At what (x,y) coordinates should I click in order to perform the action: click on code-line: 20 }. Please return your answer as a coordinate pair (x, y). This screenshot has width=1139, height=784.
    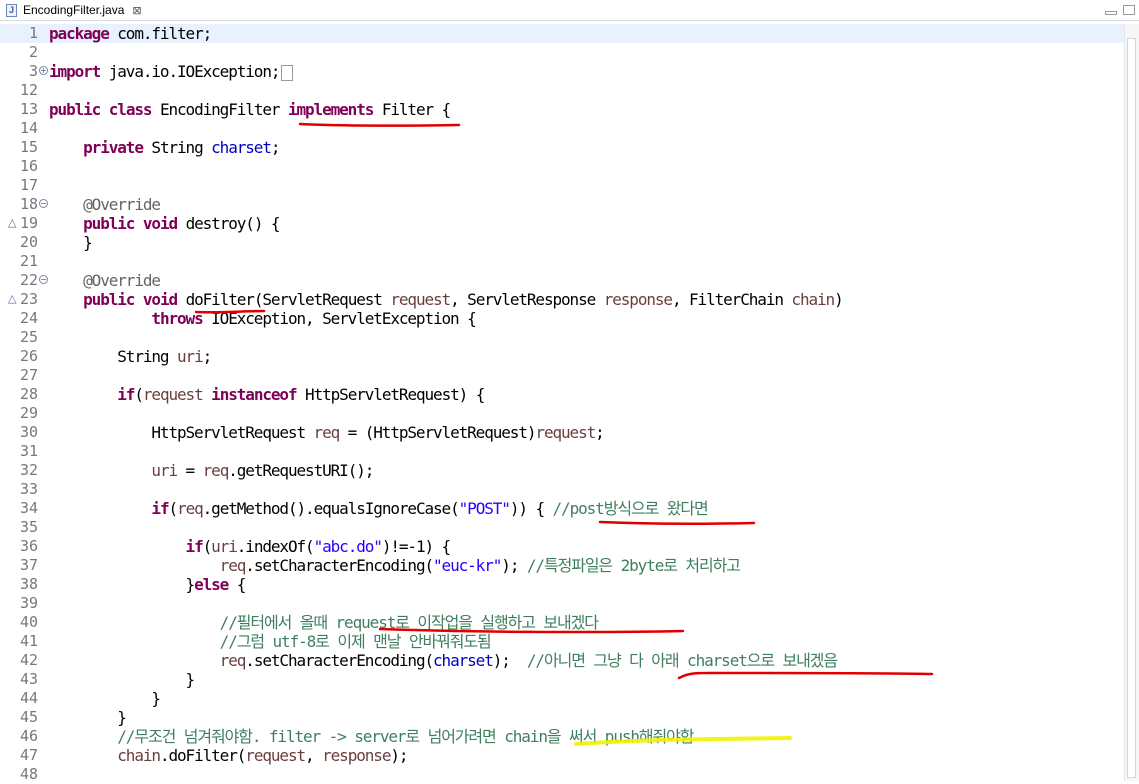
    Looking at the image, I should click on (562, 242).